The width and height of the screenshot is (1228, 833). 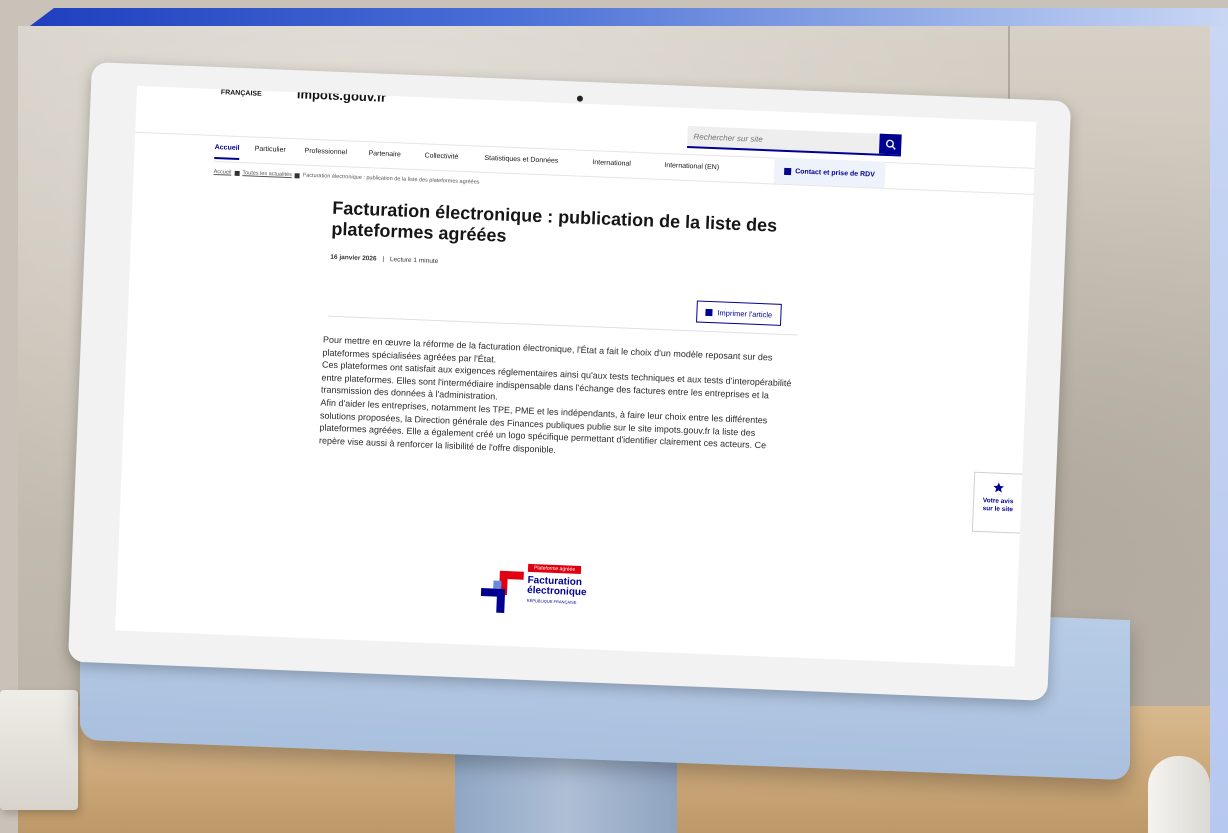 What do you see at coordinates (998, 508) in the screenshot?
I see `feedback-line-2: sur le site` at bounding box center [998, 508].